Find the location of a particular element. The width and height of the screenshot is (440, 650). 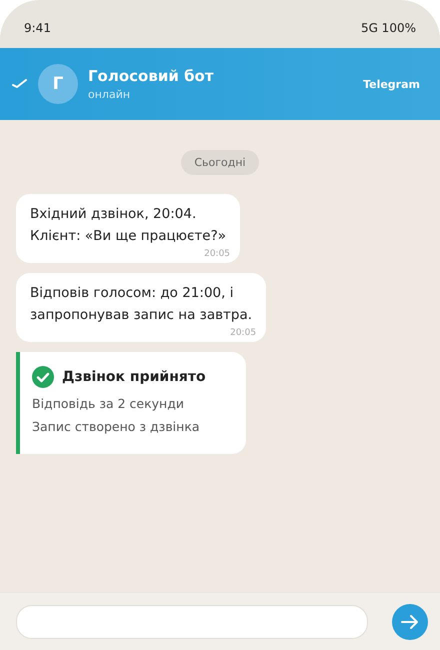

card-title: Дзвінок прийнято is located at coordinates (134, 377).